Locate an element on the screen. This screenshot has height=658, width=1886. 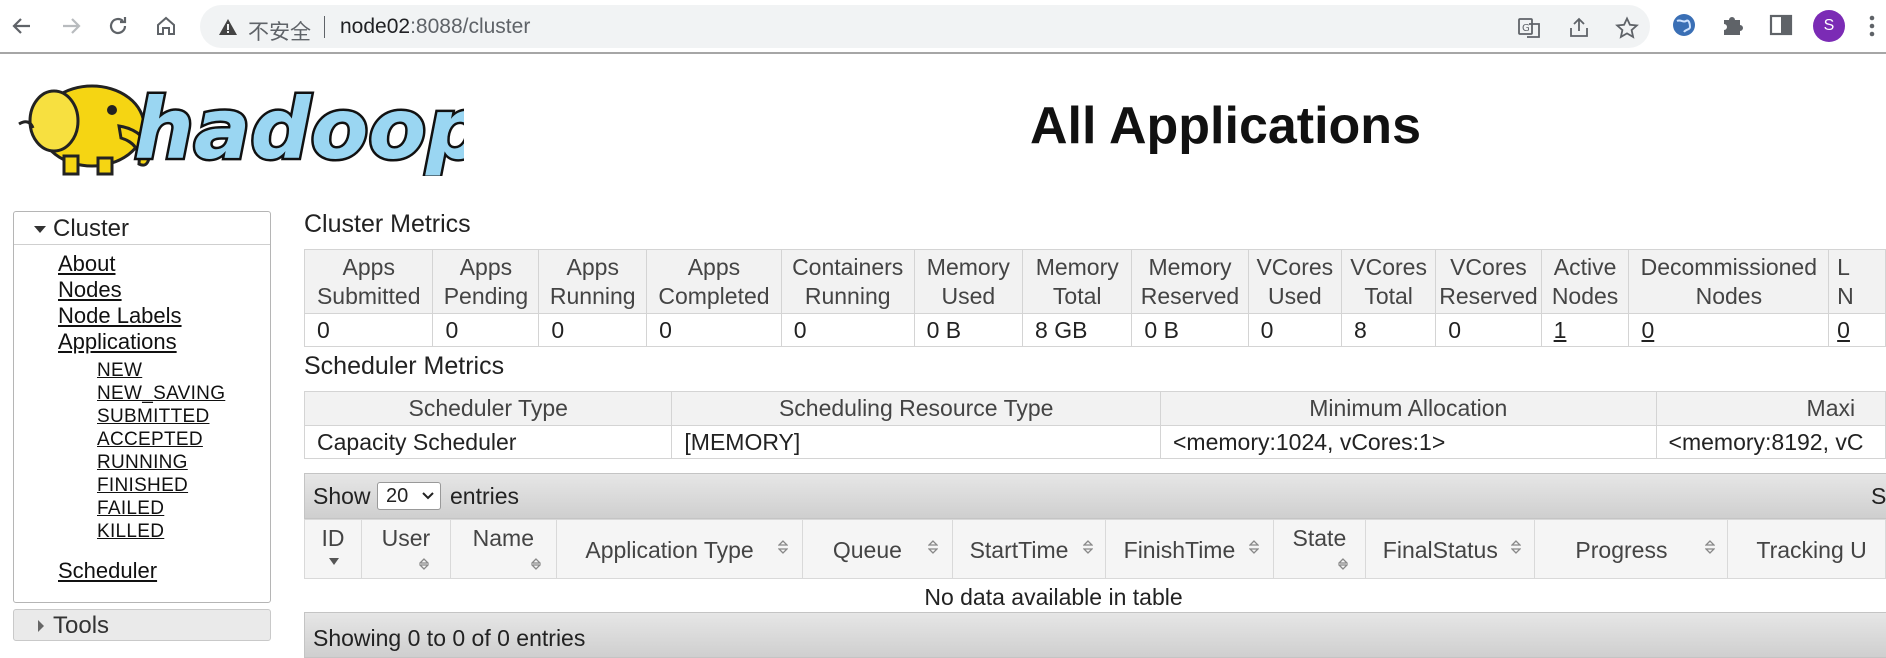
metric-header: LN is located at coordinates (1857, 281).